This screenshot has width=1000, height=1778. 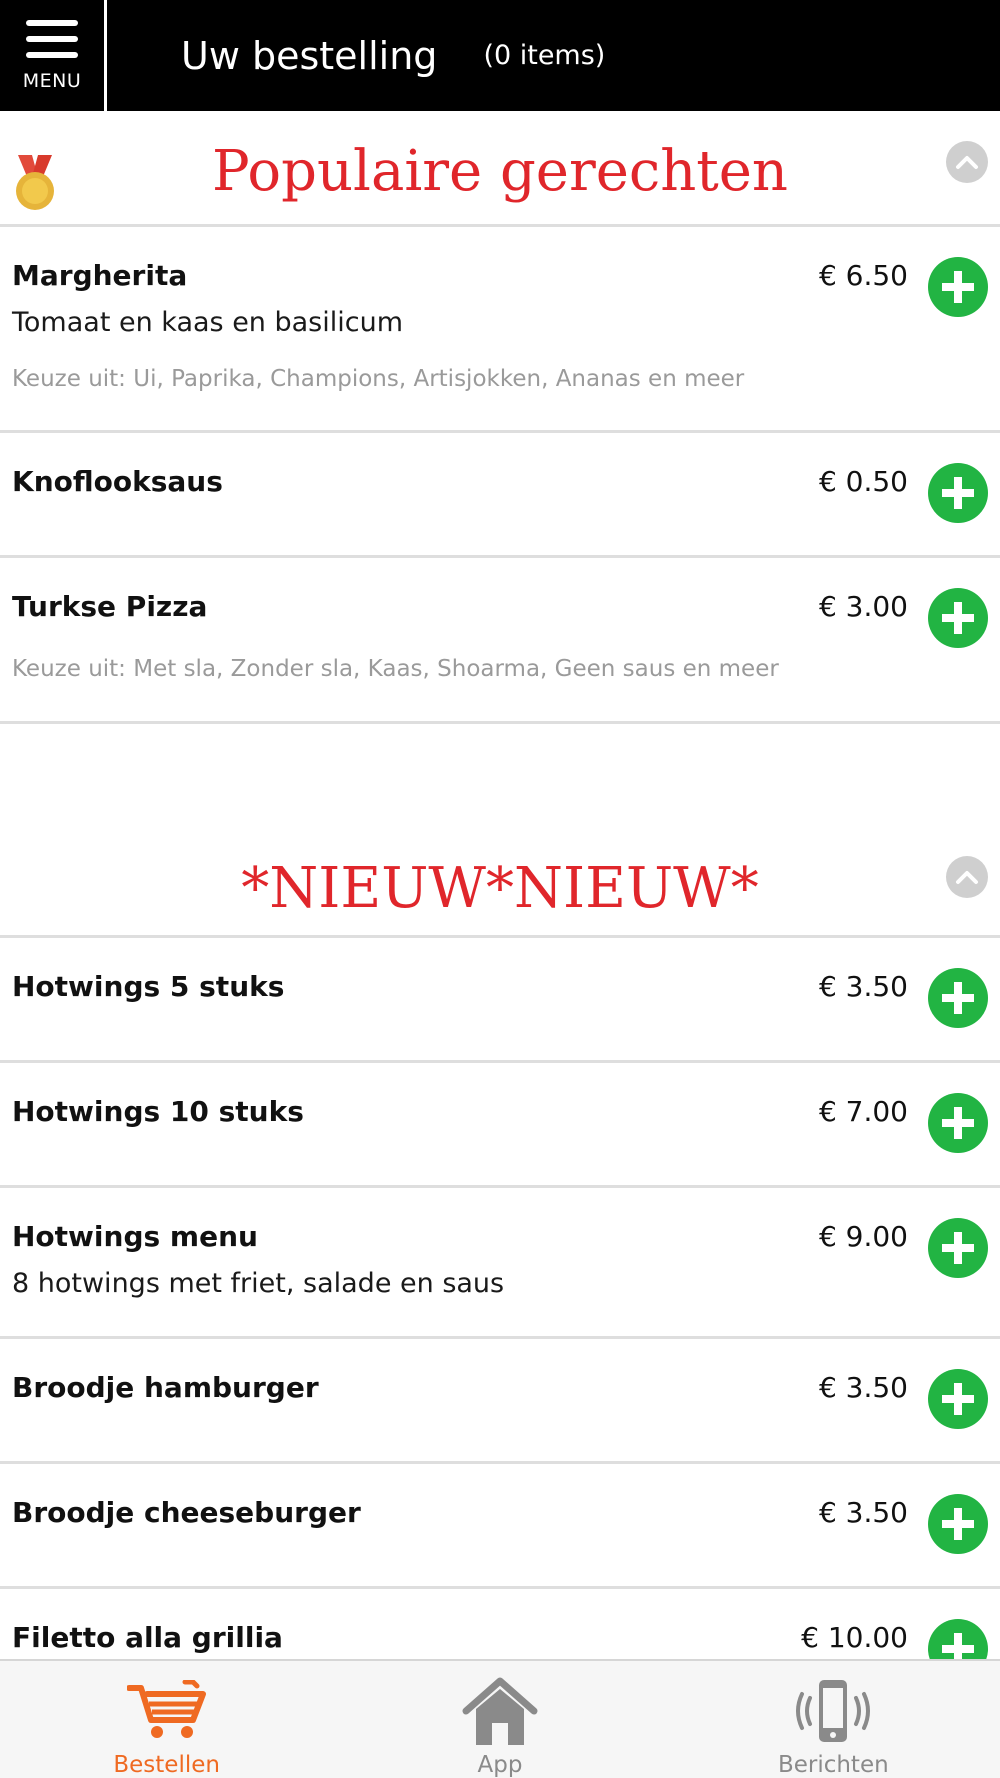 I want to click on home-icon, so click(x=500, y=1710).